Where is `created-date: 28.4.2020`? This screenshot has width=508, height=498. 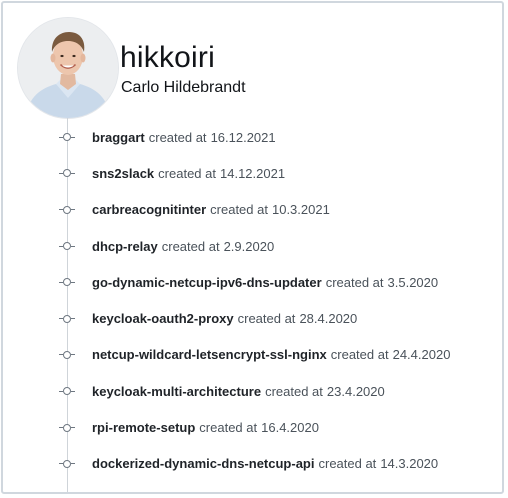 created-date: 28.4.2020 is located at coordinates (328, 319).